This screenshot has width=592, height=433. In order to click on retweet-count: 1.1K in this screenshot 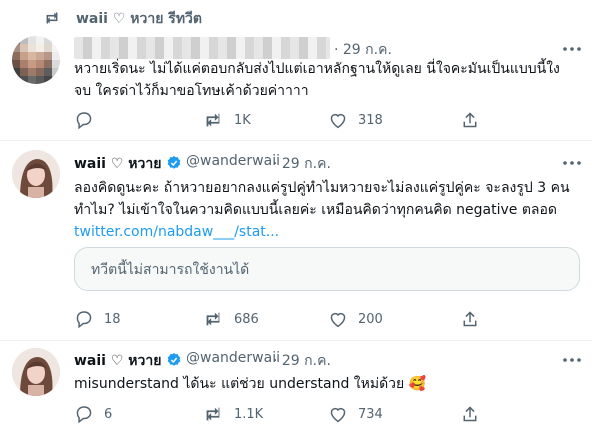, I will do `click(249, 414)`.